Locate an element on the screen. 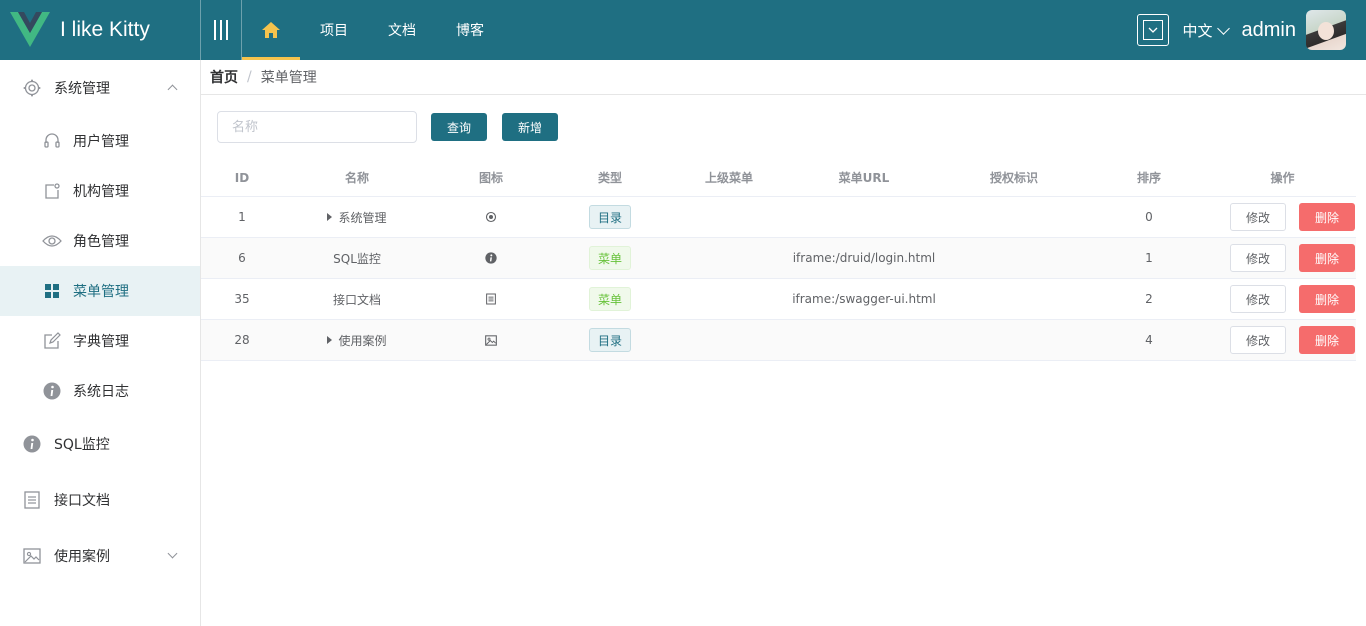 The image size is (1366, 626). top-header: I like Kitty 项目 文档 博客 中文 admin is located at coordinates (683, 30).